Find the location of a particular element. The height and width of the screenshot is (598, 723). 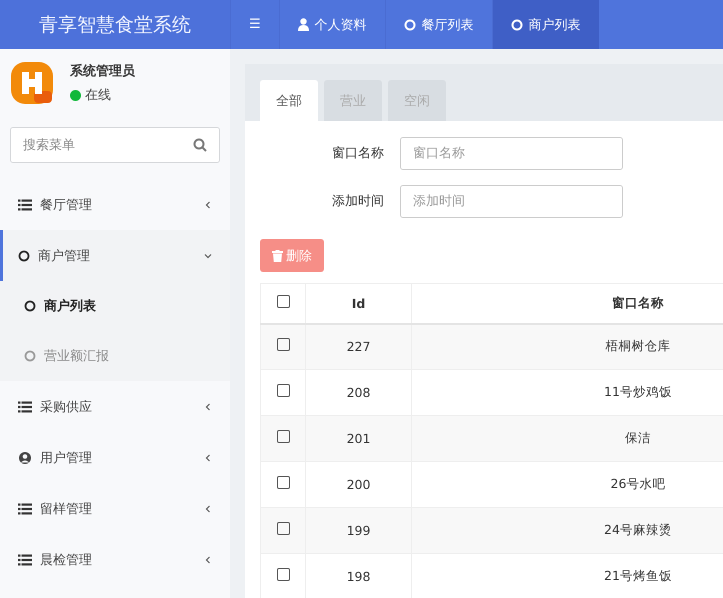

sidebar-item: 餐厅管理 is located at coordinates (115, 204).